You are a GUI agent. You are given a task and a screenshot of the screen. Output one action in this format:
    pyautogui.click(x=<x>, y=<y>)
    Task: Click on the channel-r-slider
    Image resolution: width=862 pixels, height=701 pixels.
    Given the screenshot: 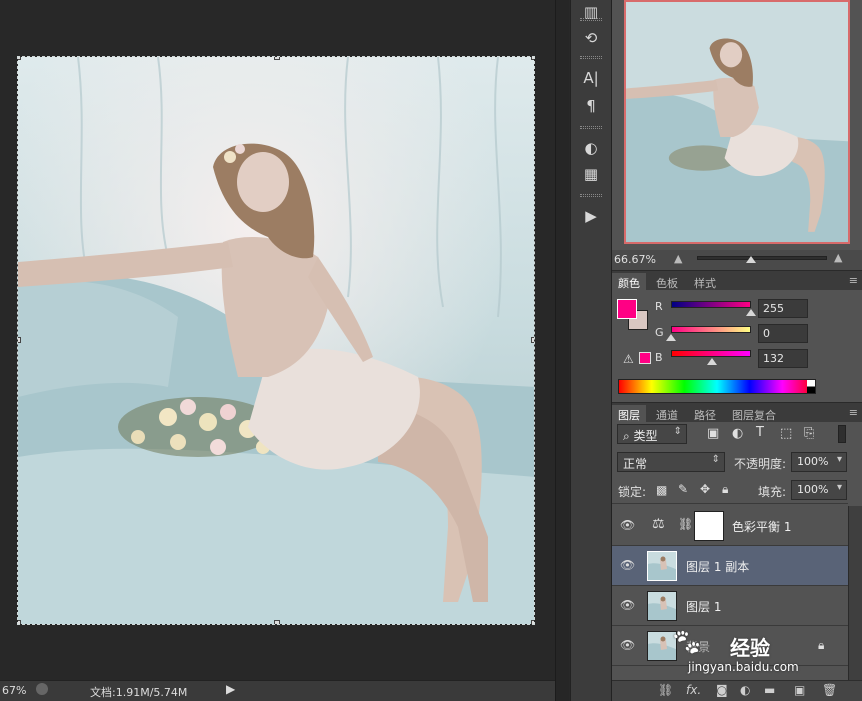 What is the action you would take?
    pyautogui.click(x=711, y=304)
    